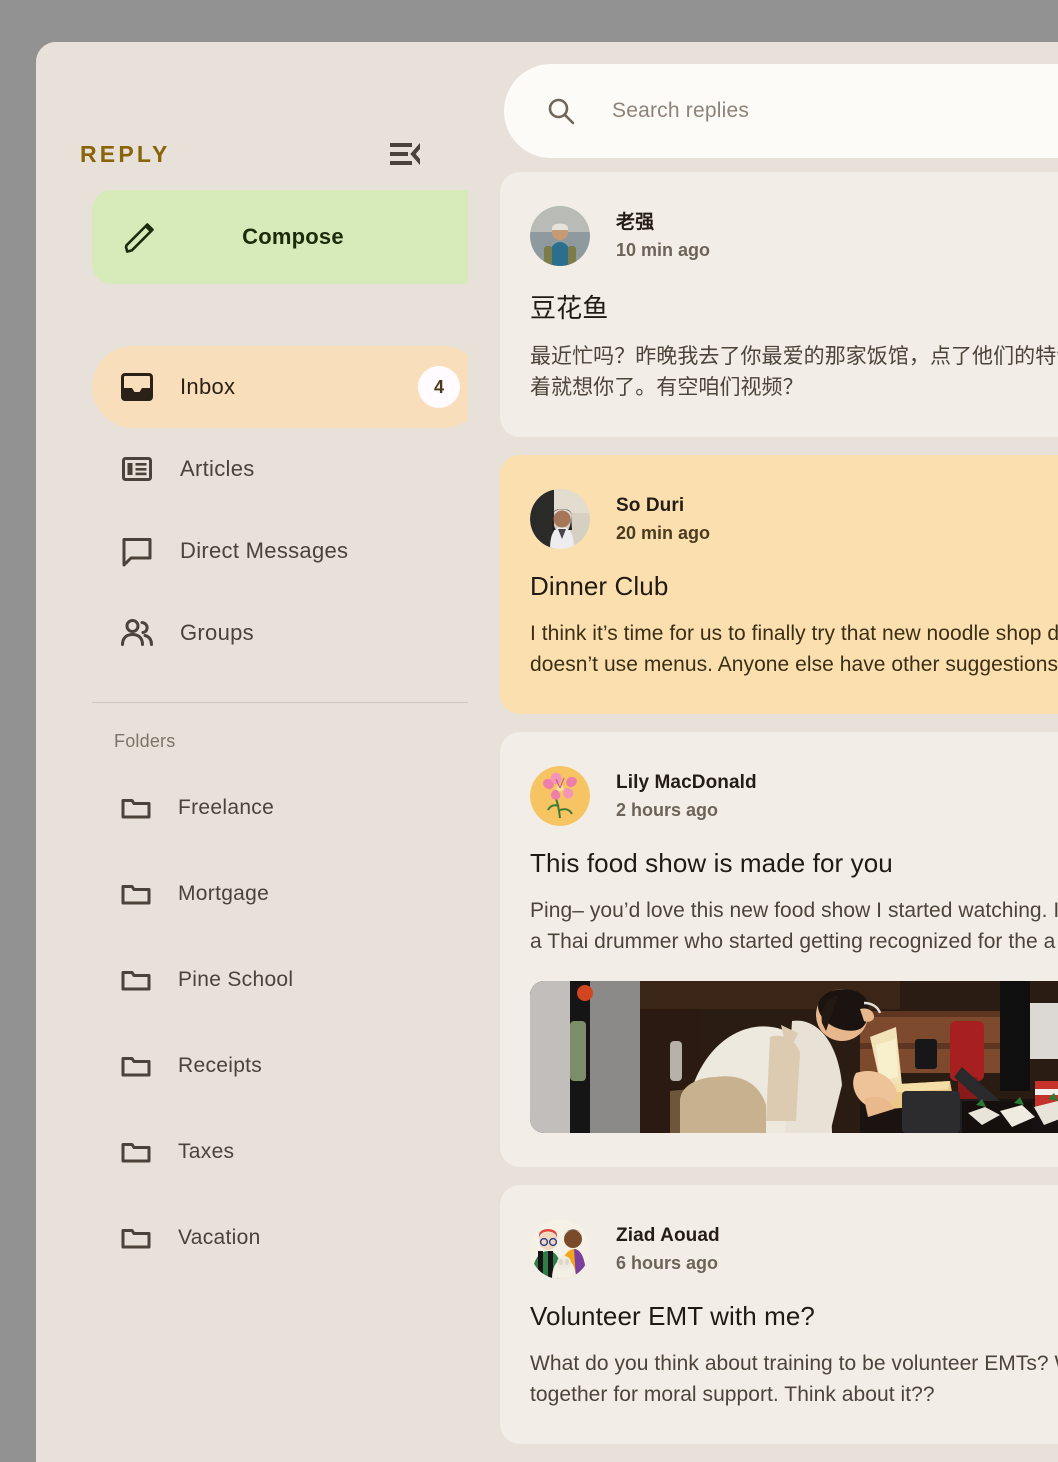  I want to click on folder-item-receipts: Receipts, so click(288, 1066).